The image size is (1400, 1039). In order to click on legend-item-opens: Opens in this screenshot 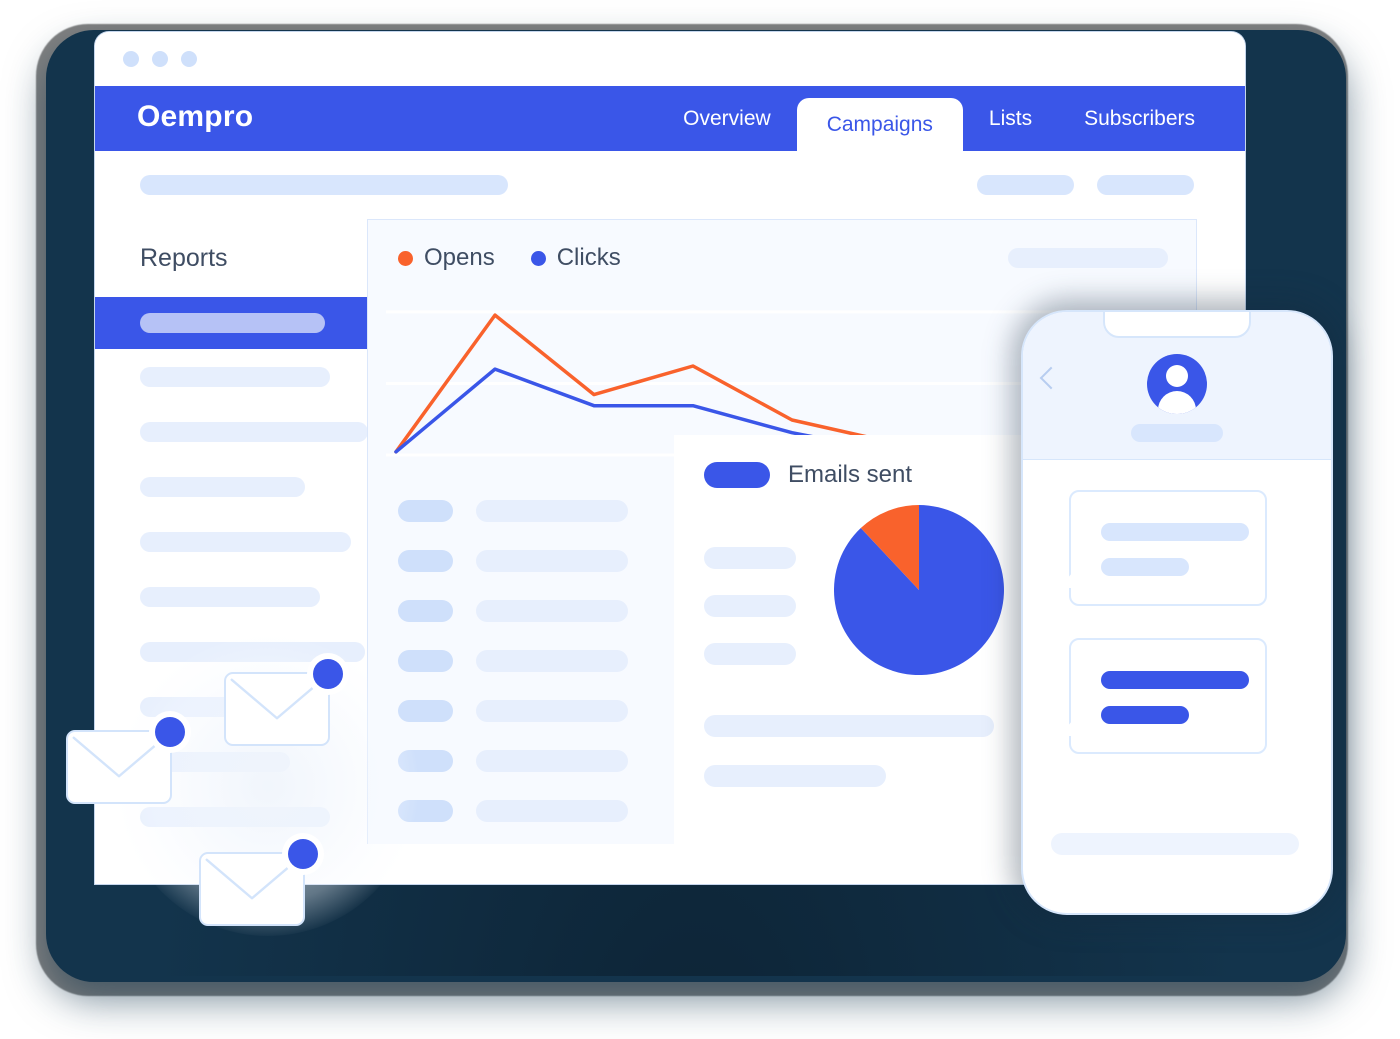, I will do `click(446, 258)`.